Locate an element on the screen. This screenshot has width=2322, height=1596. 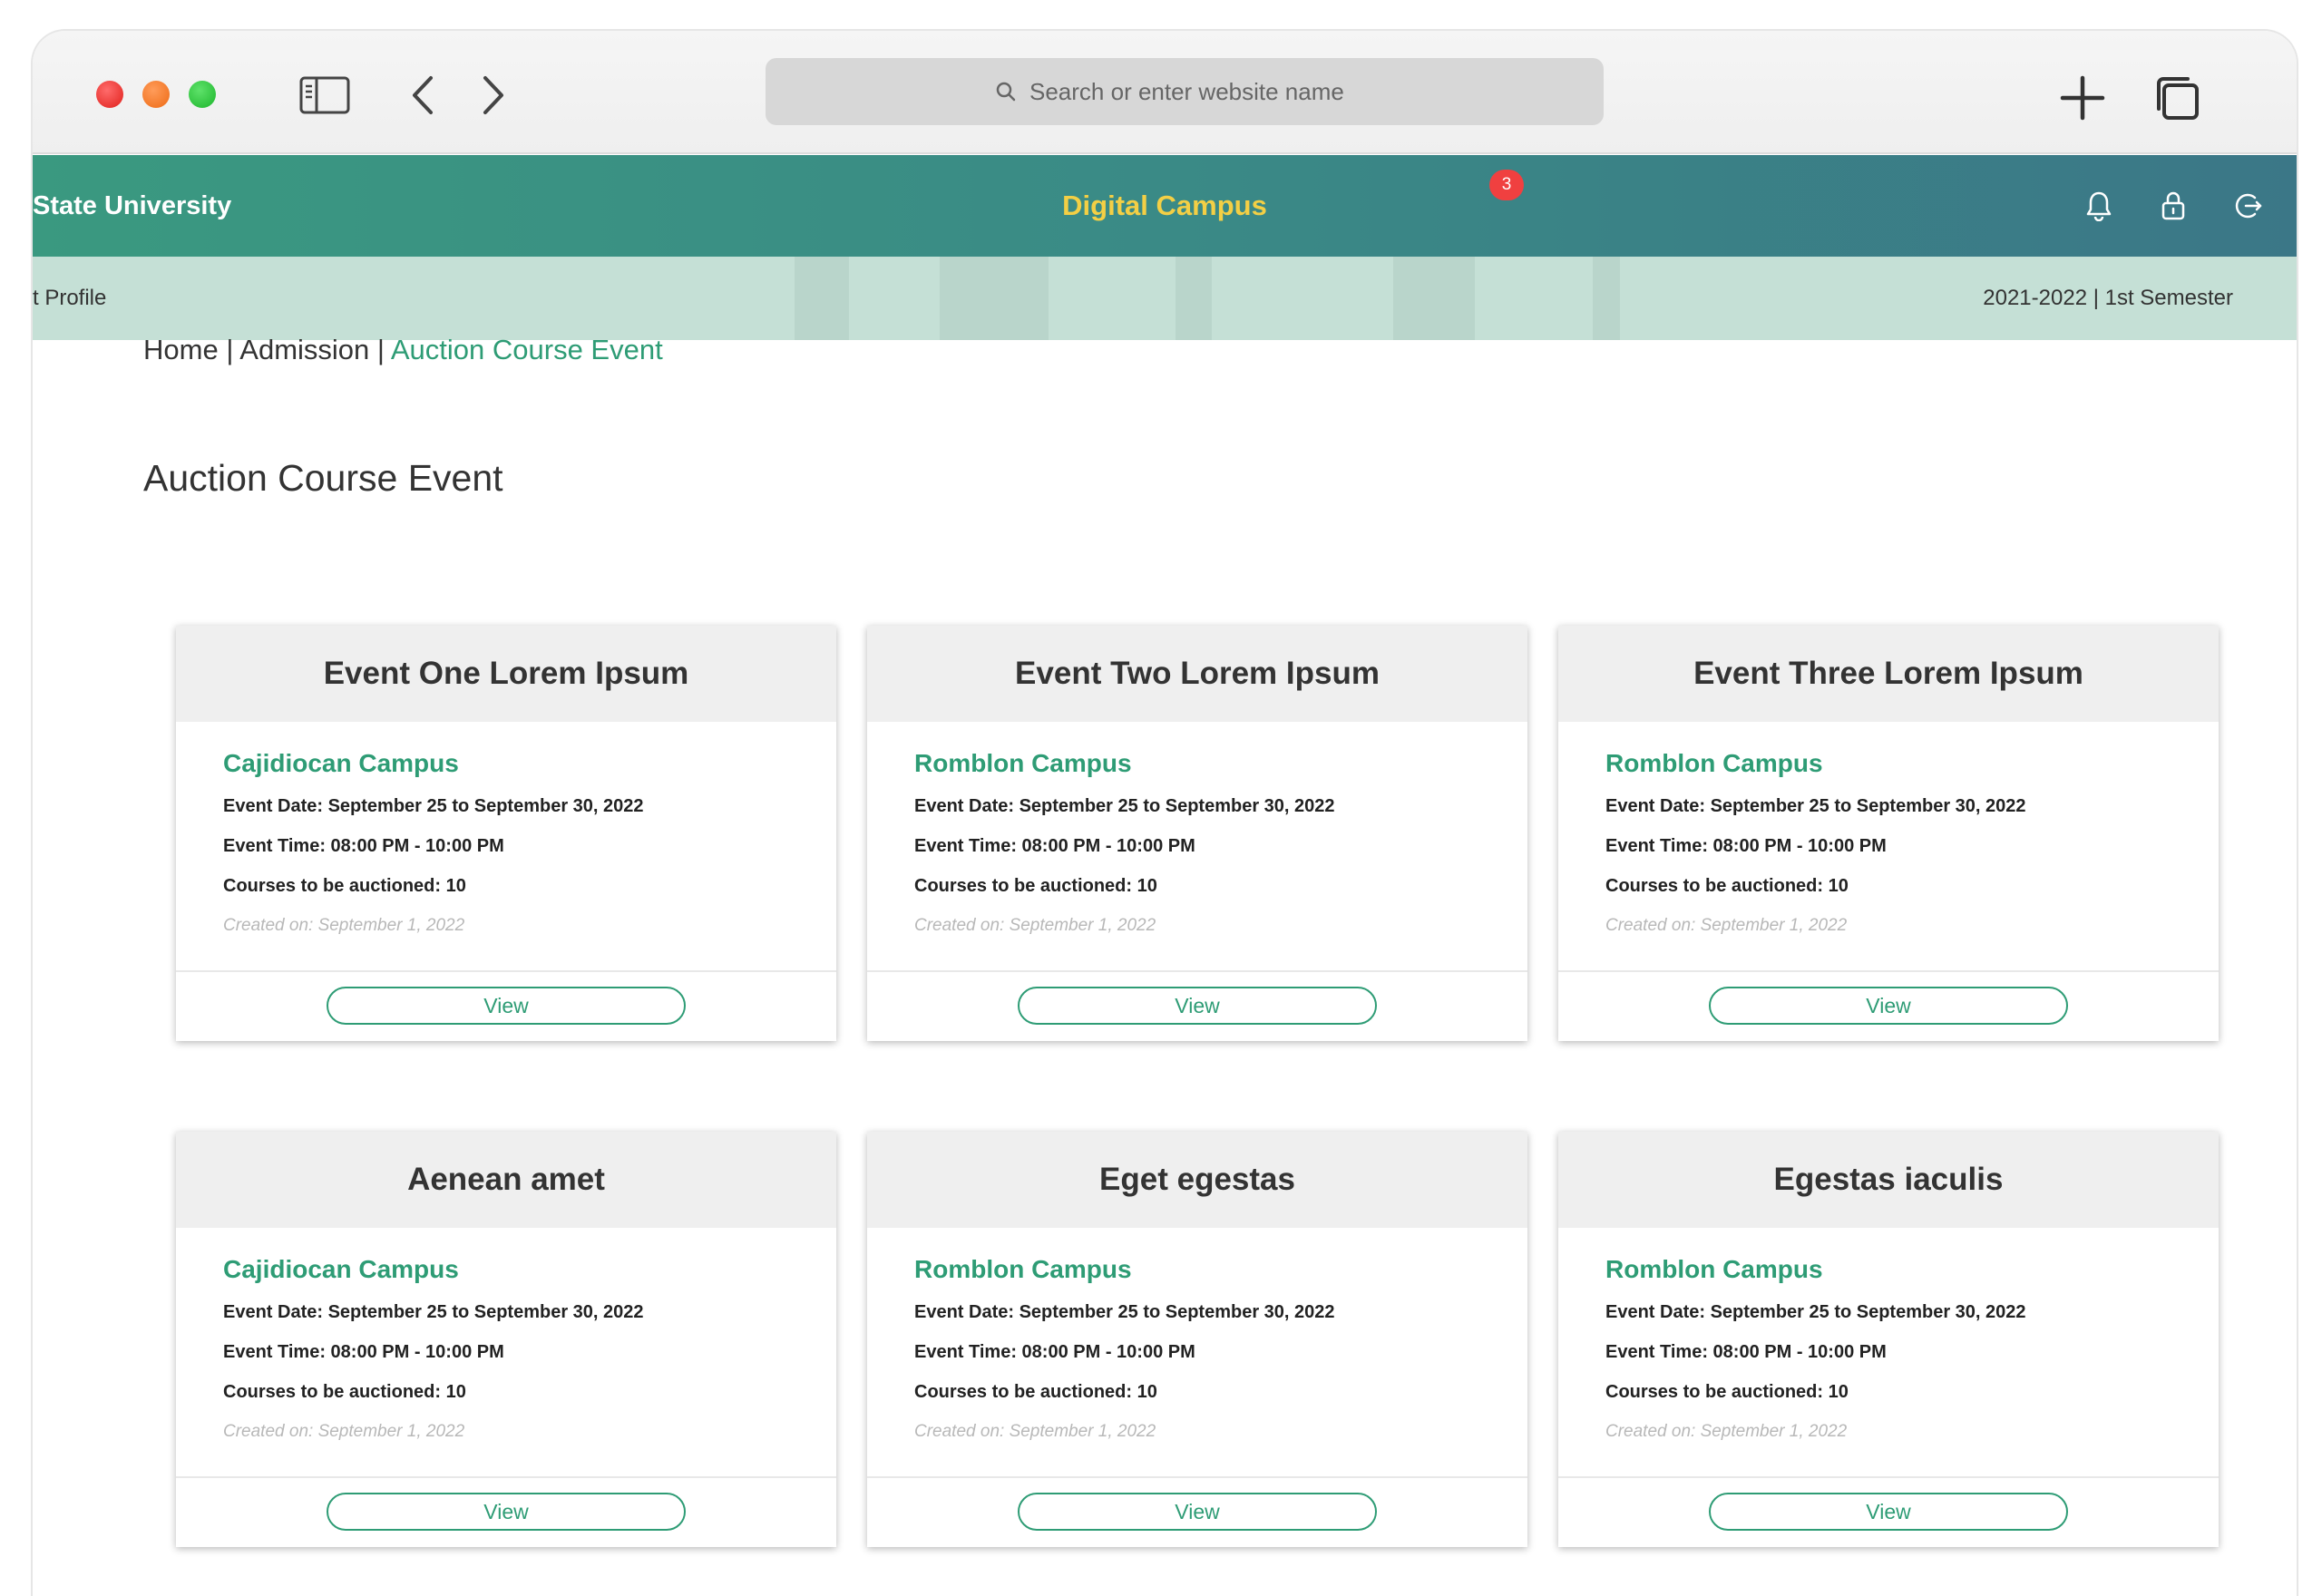
forward-icon is located at coordinates (494, 95).